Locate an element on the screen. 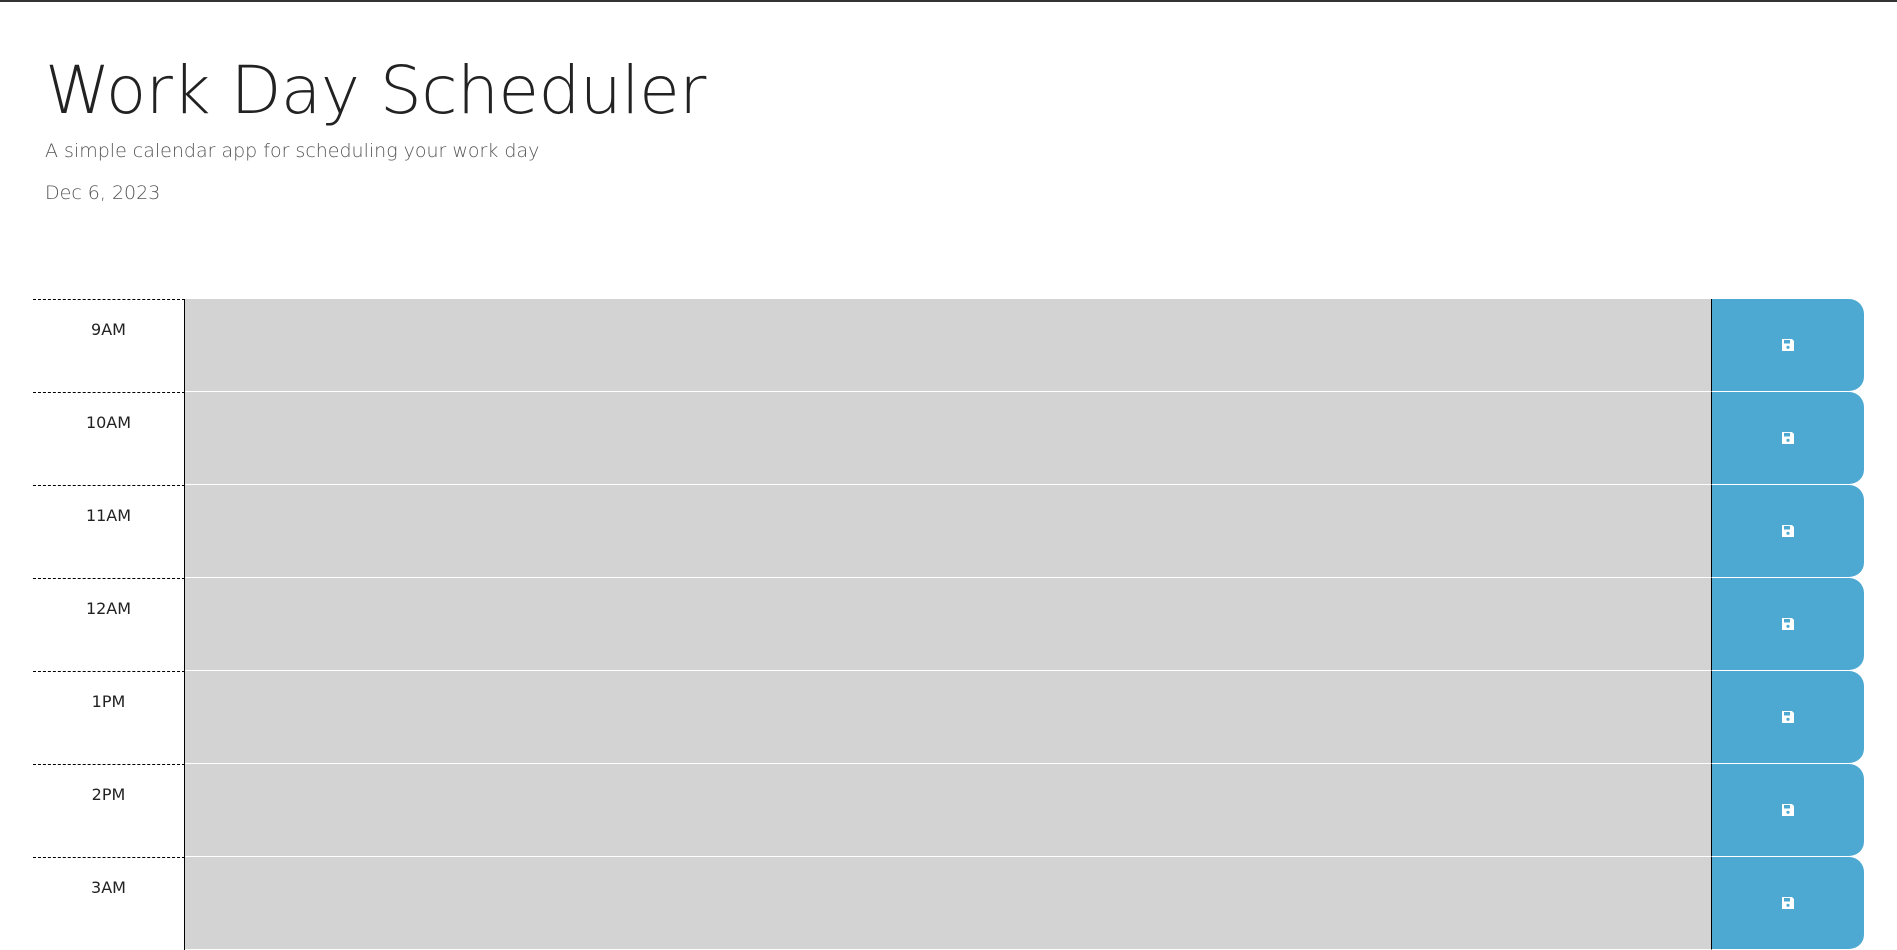  time-block: 11AM is located at coordinates (948, 531).